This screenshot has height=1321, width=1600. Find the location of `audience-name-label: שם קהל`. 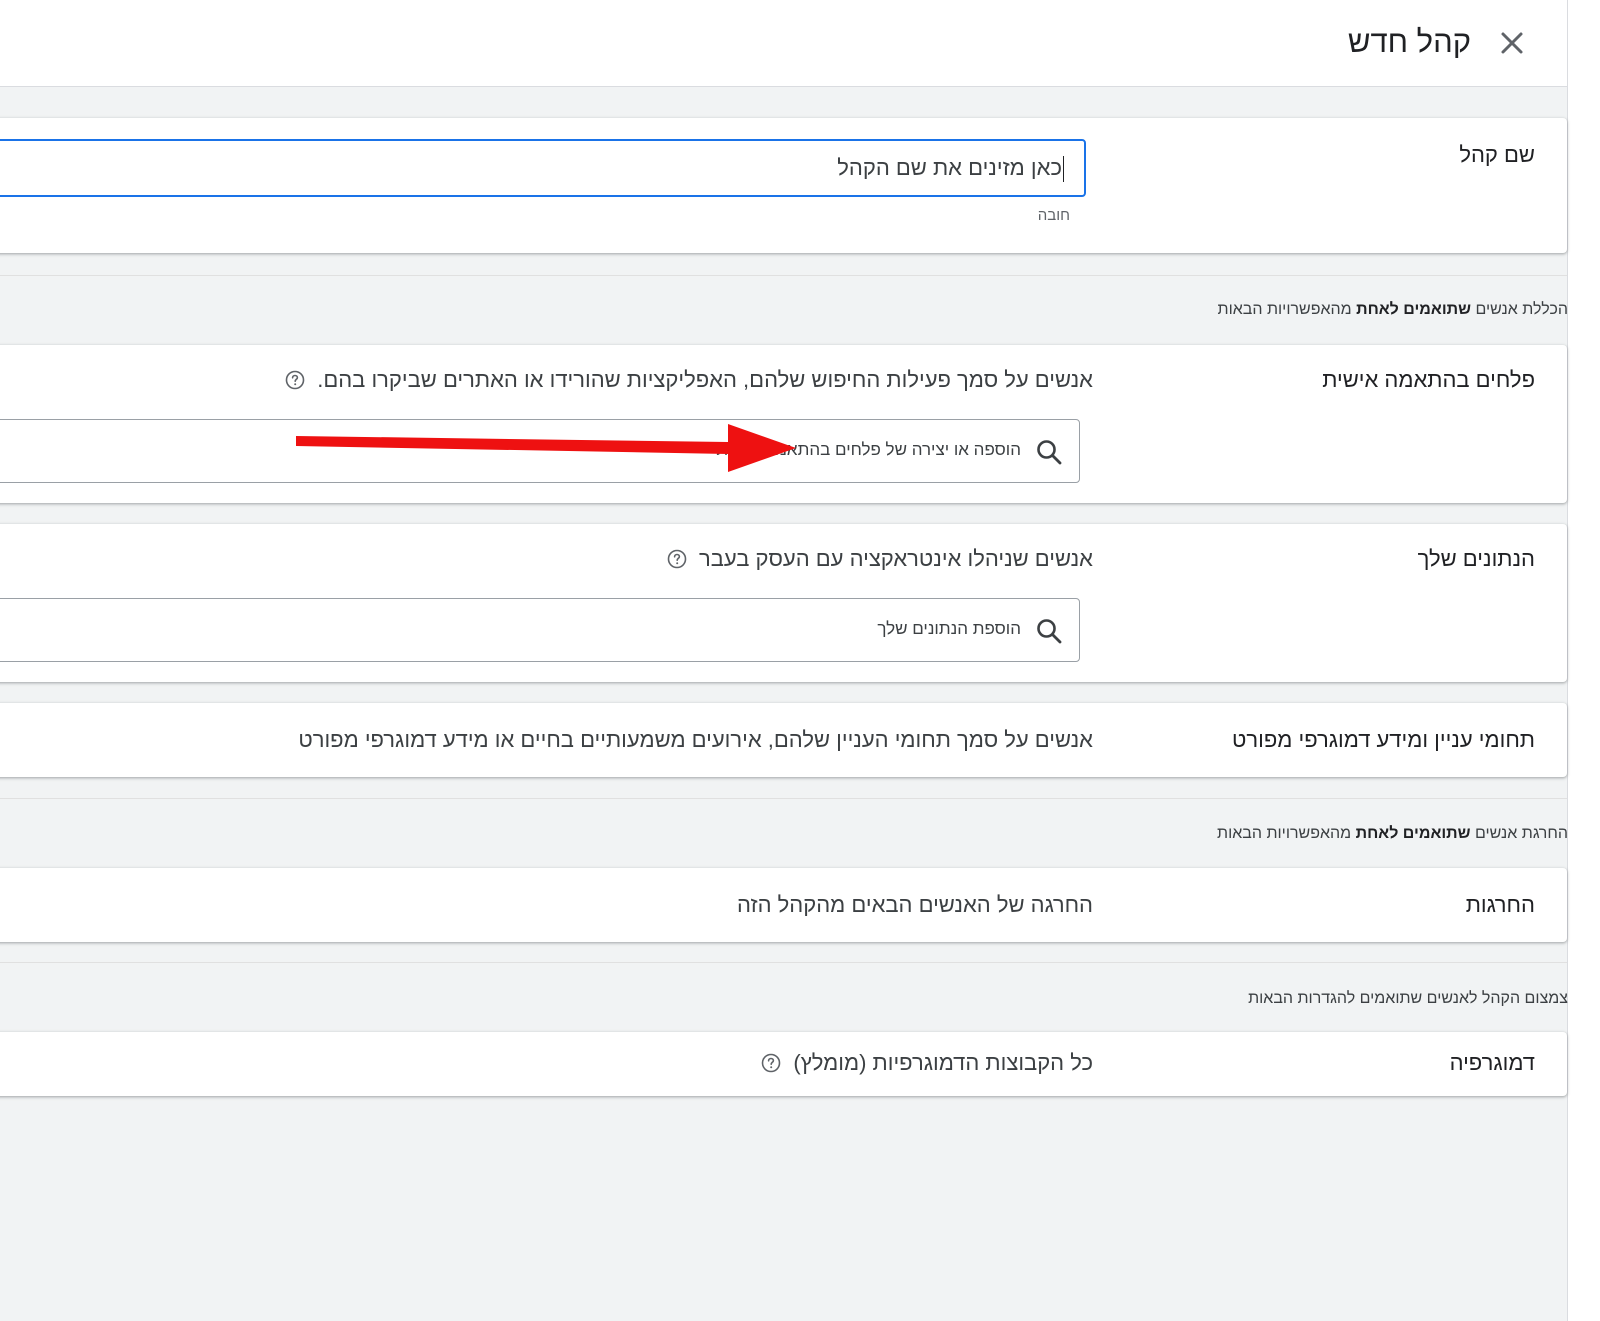

audience-name-label: שם קהל is located at coordinates (1497, 154).